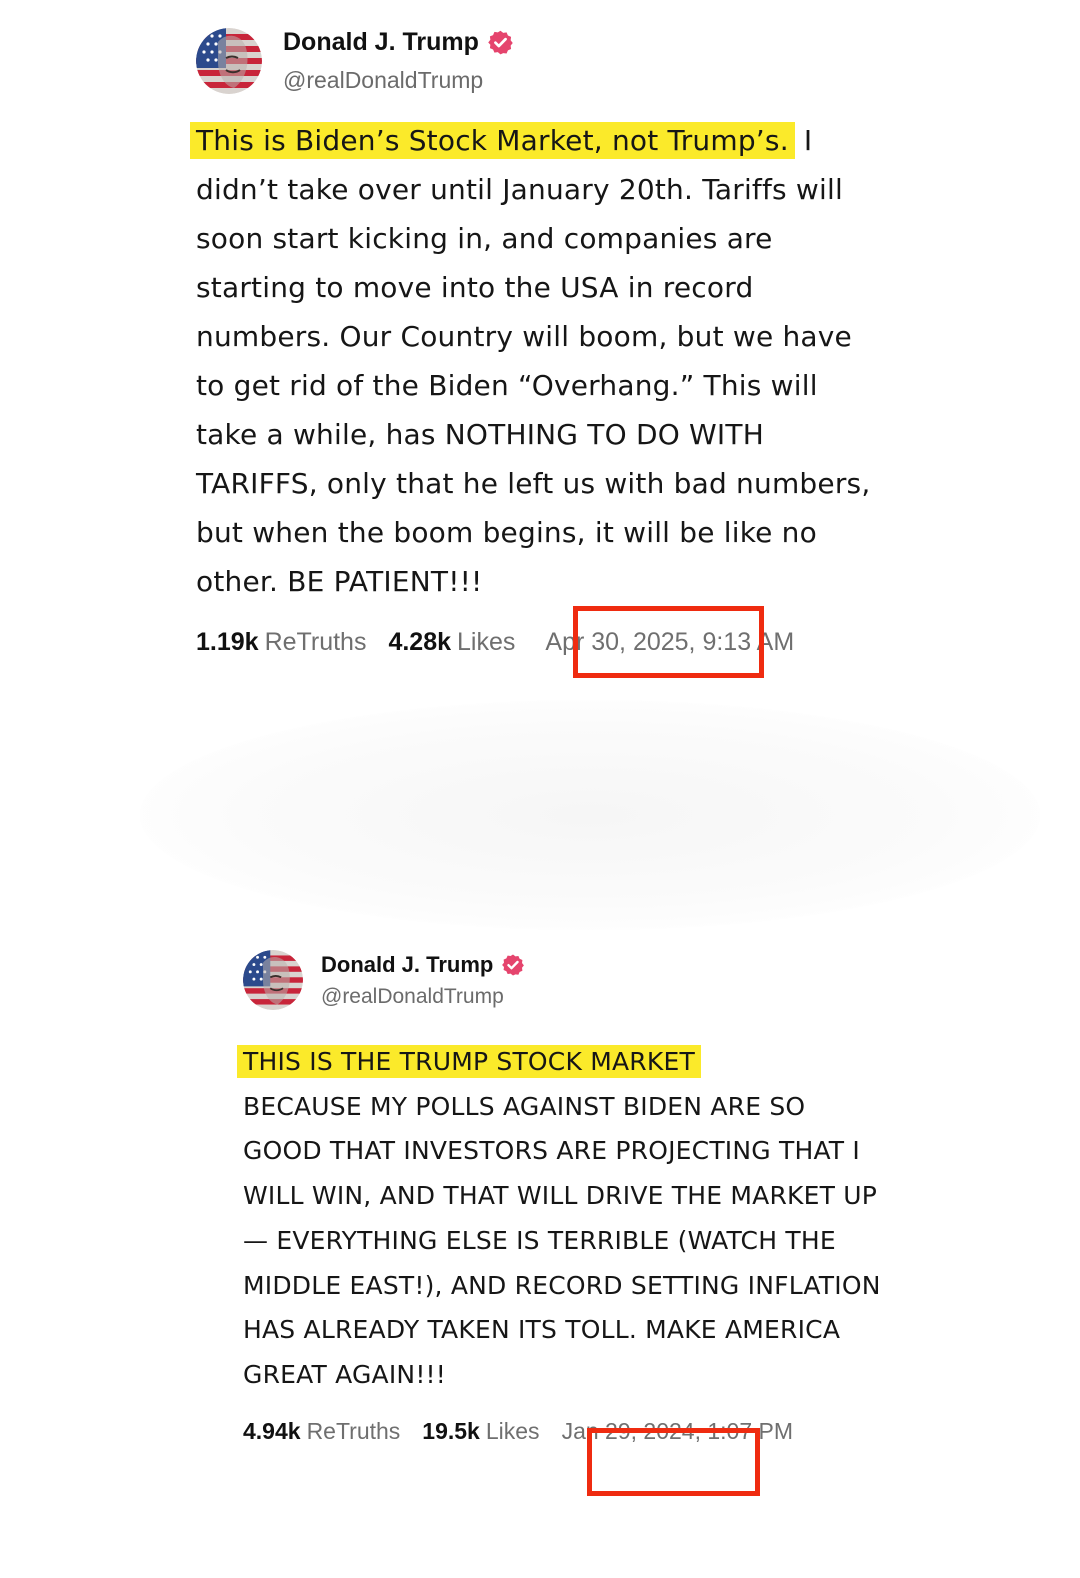  What do you see at coordinates (590, 815) in the screenshot?
I see `background-haze` at bounding box center [590, 815].